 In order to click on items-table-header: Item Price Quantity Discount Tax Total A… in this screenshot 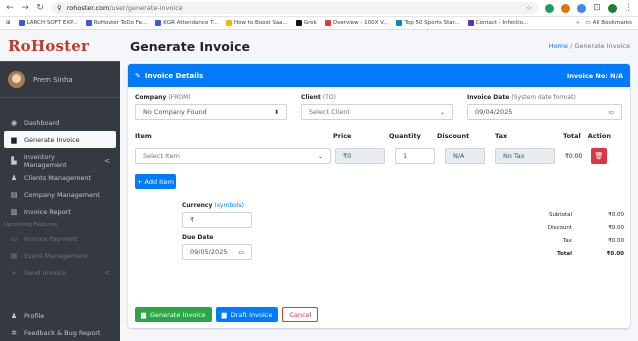, I will do `click(379, 136)`.